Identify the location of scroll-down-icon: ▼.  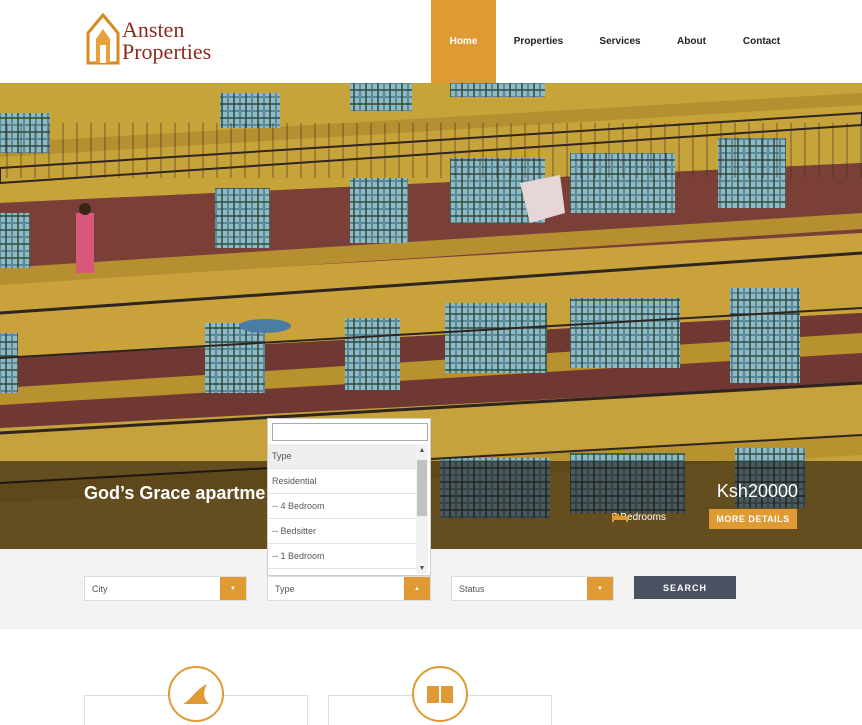
(422, 569).